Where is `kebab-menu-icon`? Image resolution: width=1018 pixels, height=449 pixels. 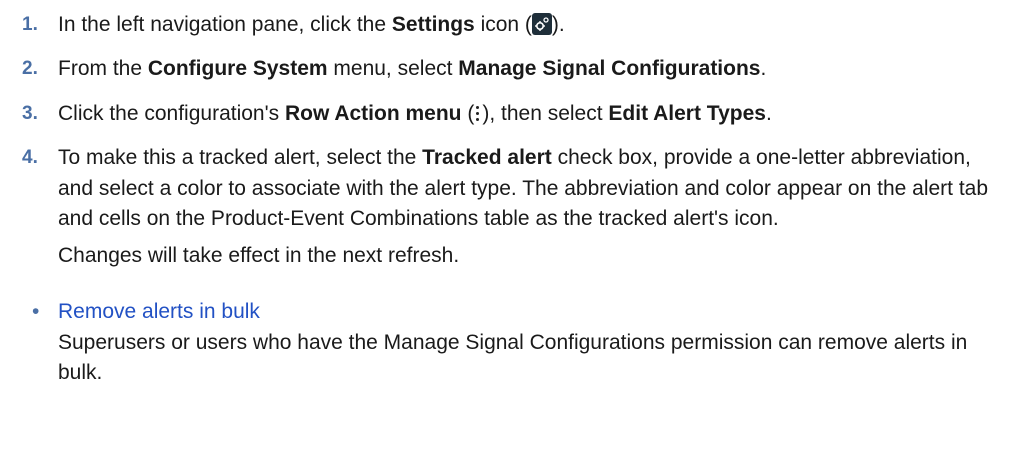
kebab-menu-icon is located at coordinates (478, 113).